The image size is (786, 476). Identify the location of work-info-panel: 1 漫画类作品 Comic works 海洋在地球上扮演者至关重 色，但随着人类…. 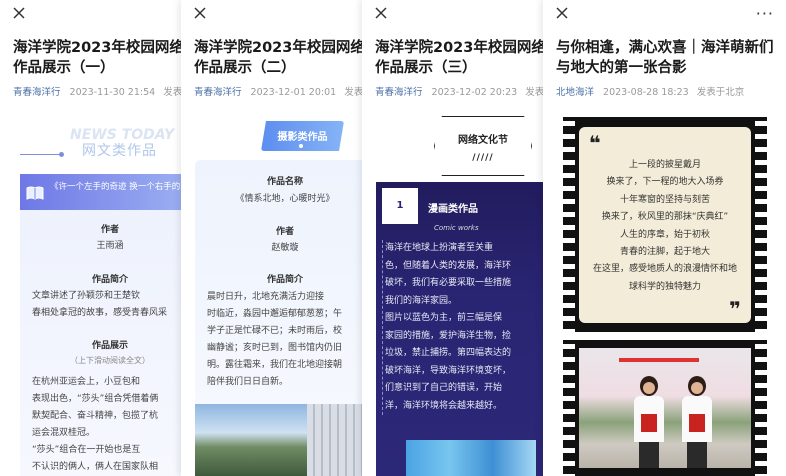
(459, 329).